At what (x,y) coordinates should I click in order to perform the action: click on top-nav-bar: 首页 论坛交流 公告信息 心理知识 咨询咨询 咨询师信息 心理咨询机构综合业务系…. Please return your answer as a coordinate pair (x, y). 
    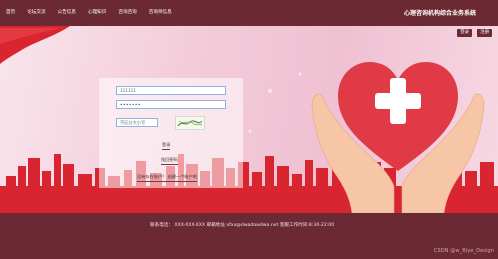
    Looking at the image, I should click on (249, 13).